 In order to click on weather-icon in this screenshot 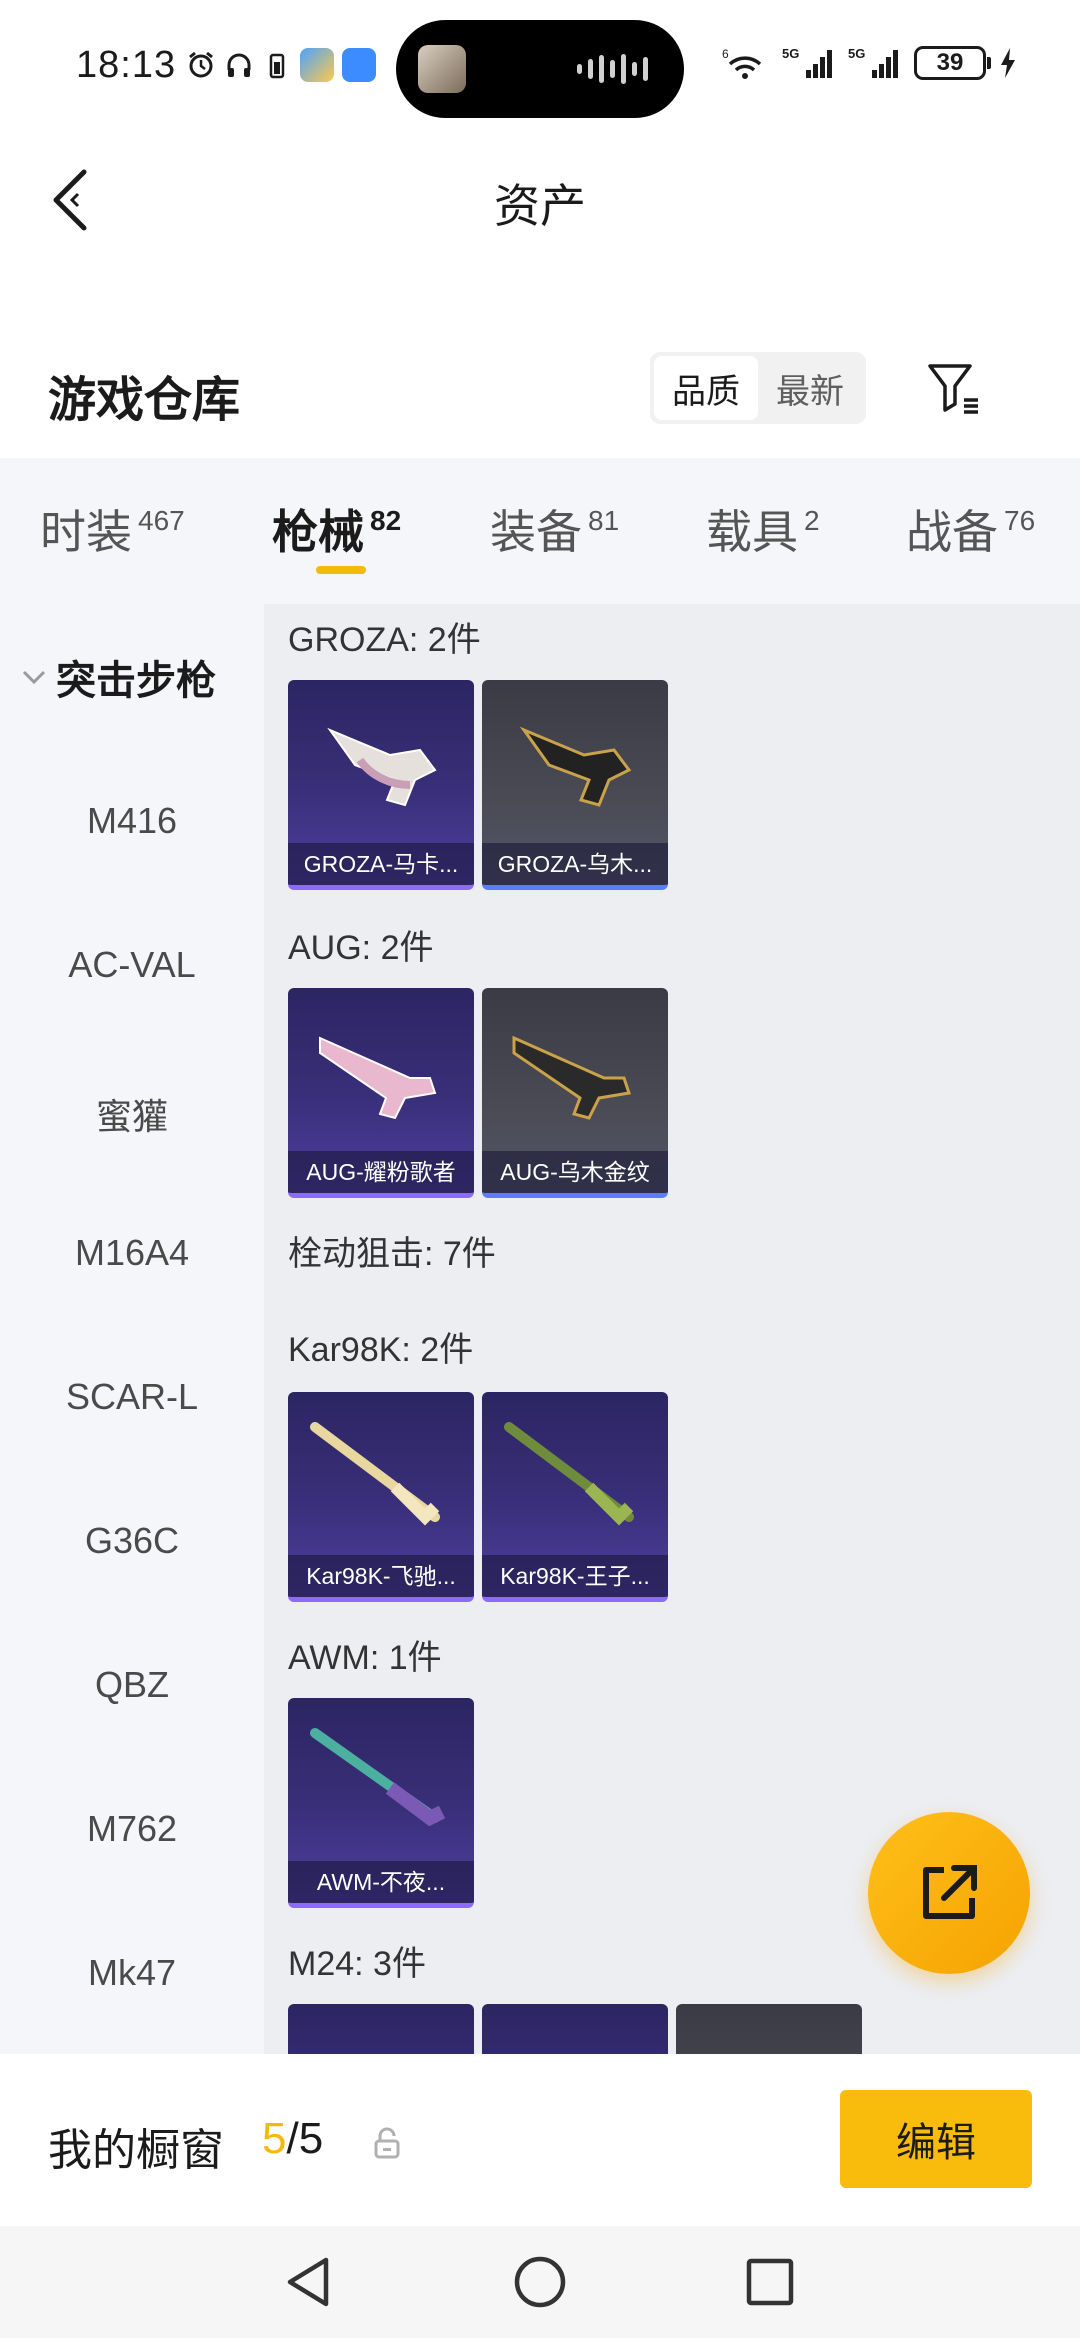, I will do `click(317, 65)`.